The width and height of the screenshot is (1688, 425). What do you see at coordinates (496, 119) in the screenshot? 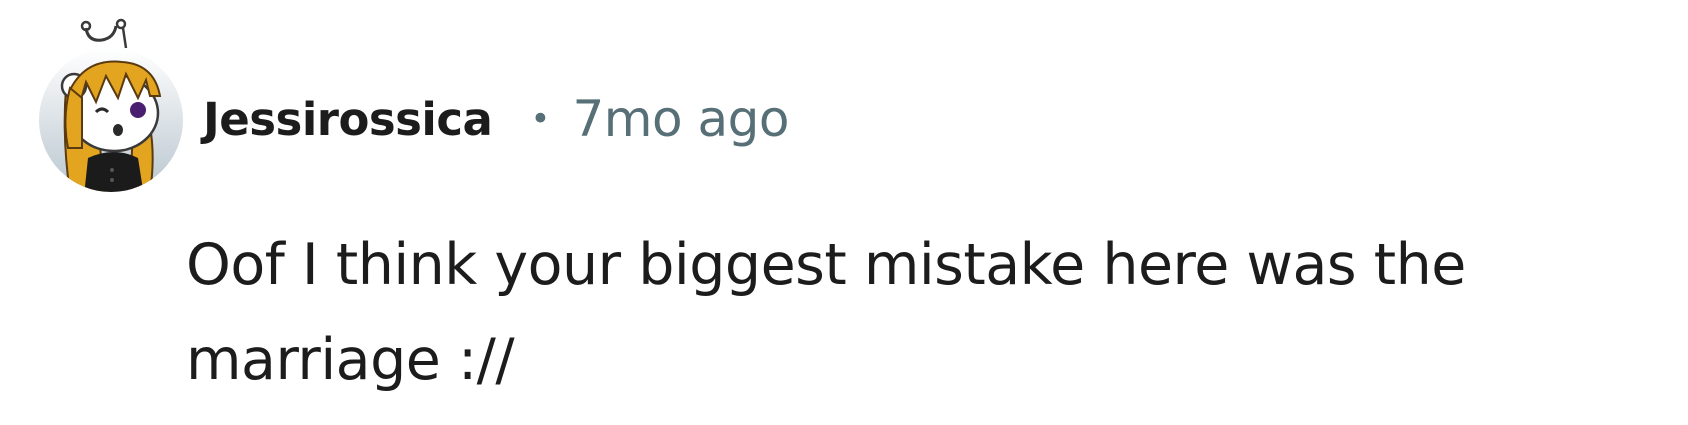
I see `comment-header: Jessirossica • 7mo ago` at bounding box center [496, 119].